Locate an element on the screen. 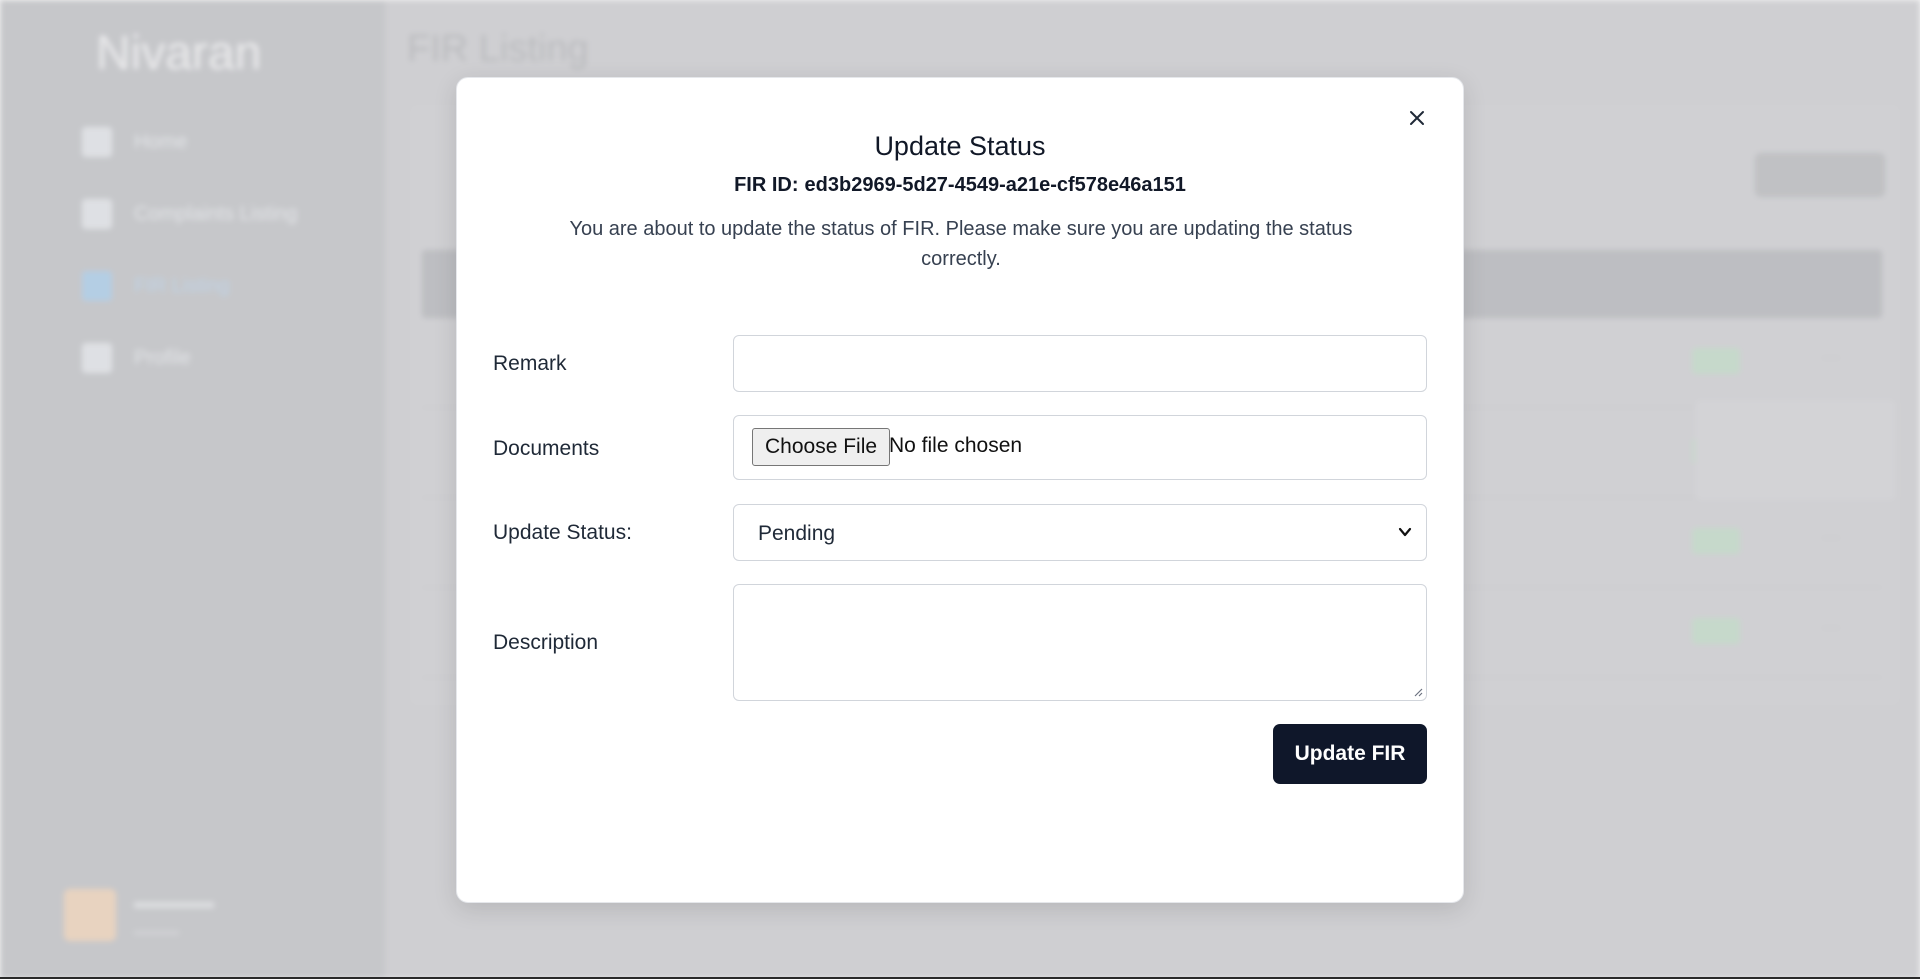  close-button is located at coordinates (1417, 118).